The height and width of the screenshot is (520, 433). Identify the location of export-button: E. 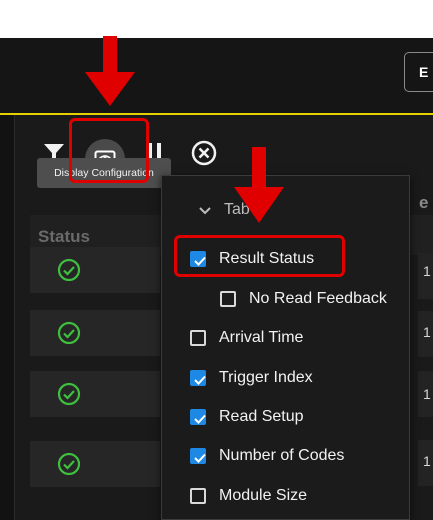
(418, 72).